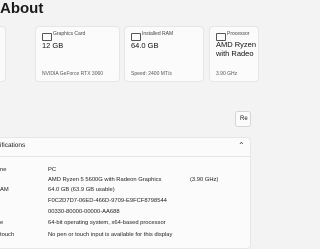 The image size is (320, 249). I want to click on card-partial: nt, so click(3, 54).